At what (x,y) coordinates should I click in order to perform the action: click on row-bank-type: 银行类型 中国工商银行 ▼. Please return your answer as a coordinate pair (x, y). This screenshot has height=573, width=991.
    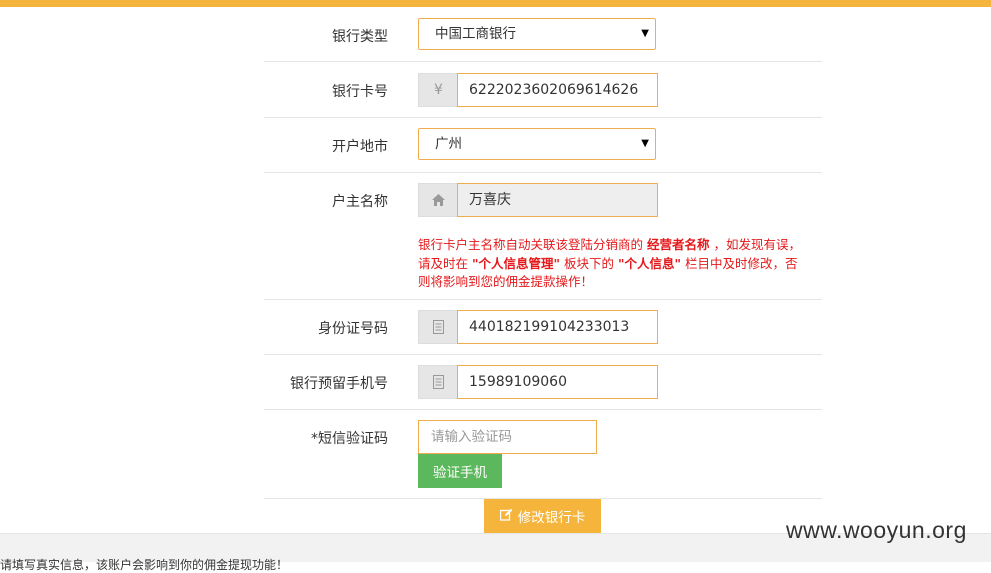
    Looking at the image, I should click on (543, 34).